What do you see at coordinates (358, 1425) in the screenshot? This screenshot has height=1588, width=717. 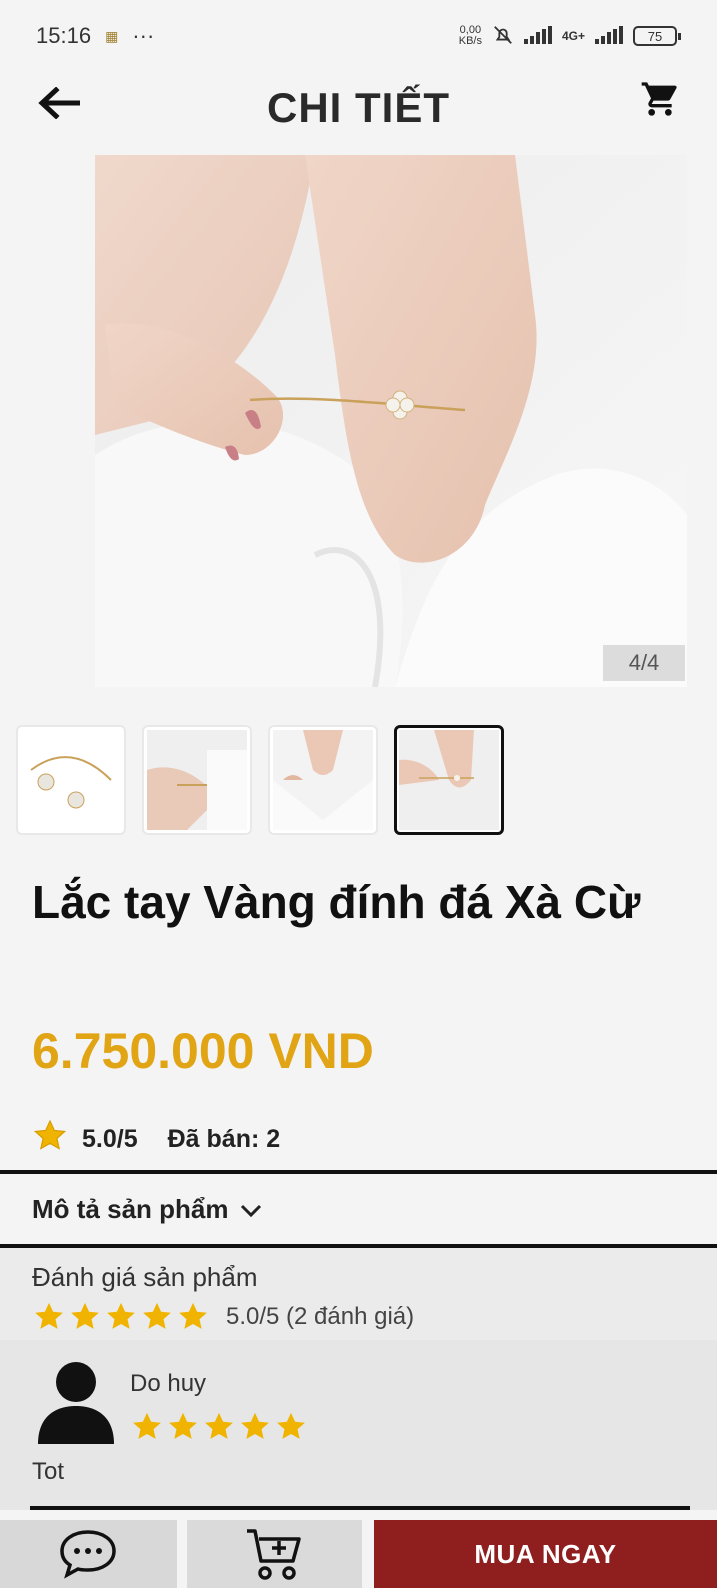 I see `review-item: Do huy Tot` at bounding box center [358, 1425].